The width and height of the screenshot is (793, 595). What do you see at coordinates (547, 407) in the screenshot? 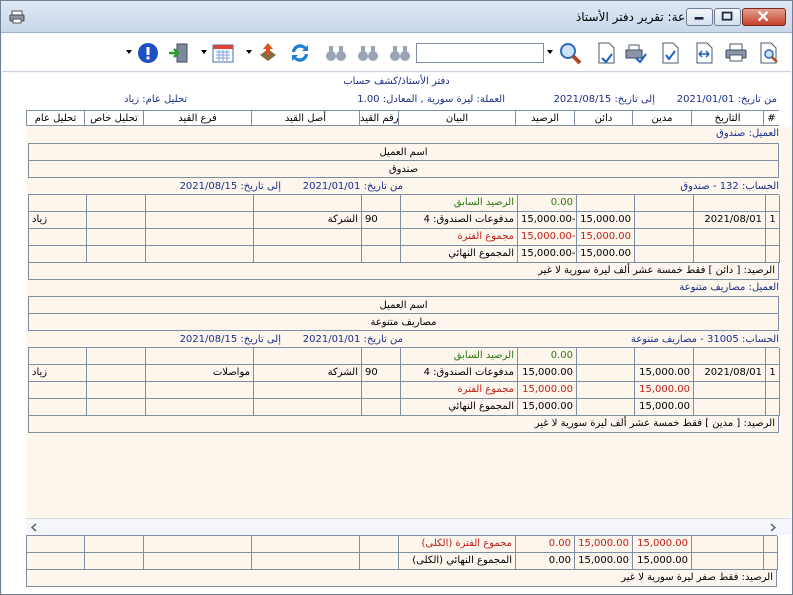
I see `final-balance: 15,000.00` at bounding box center [547, 407].